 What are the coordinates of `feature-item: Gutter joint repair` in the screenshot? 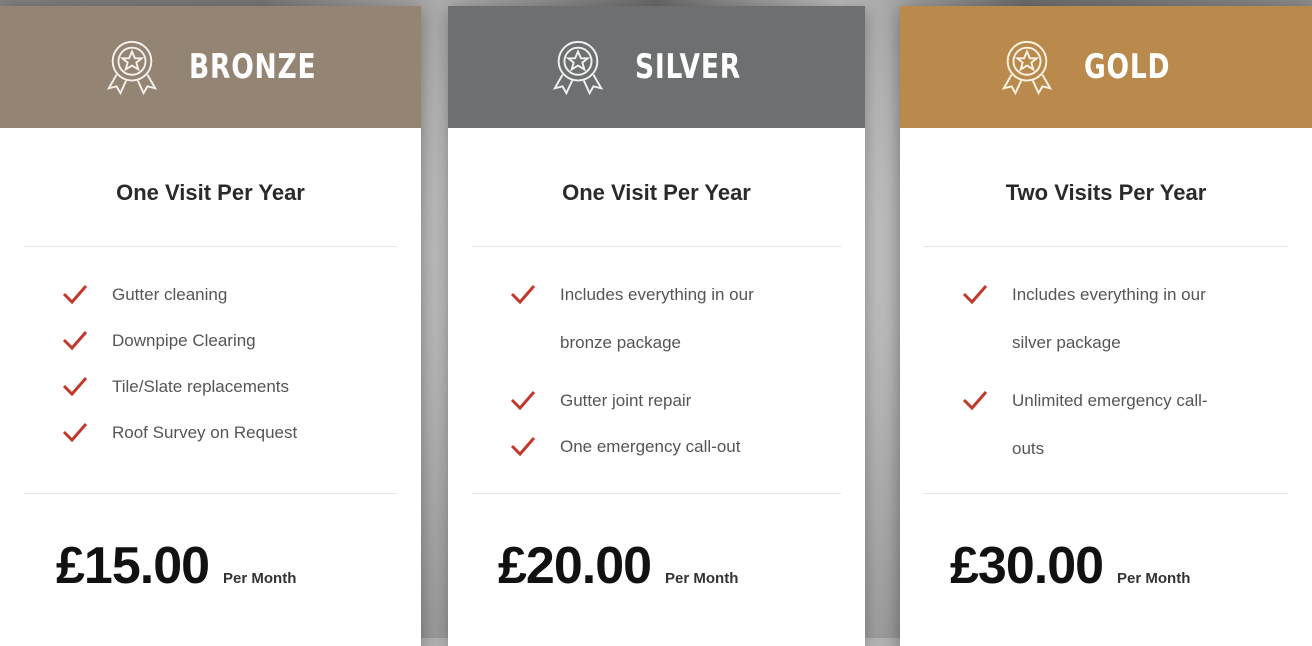 It's located at (656, 401).